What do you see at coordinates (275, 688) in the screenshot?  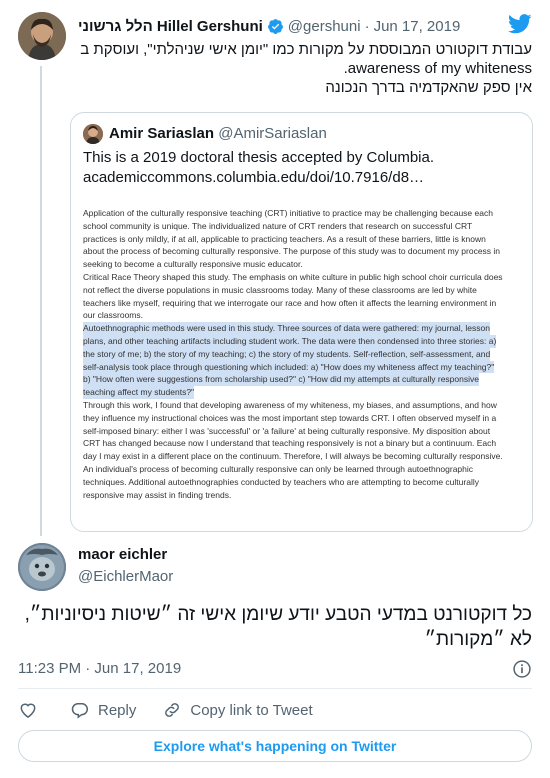 I see `actions-divider` at bounding box center [275, 688].